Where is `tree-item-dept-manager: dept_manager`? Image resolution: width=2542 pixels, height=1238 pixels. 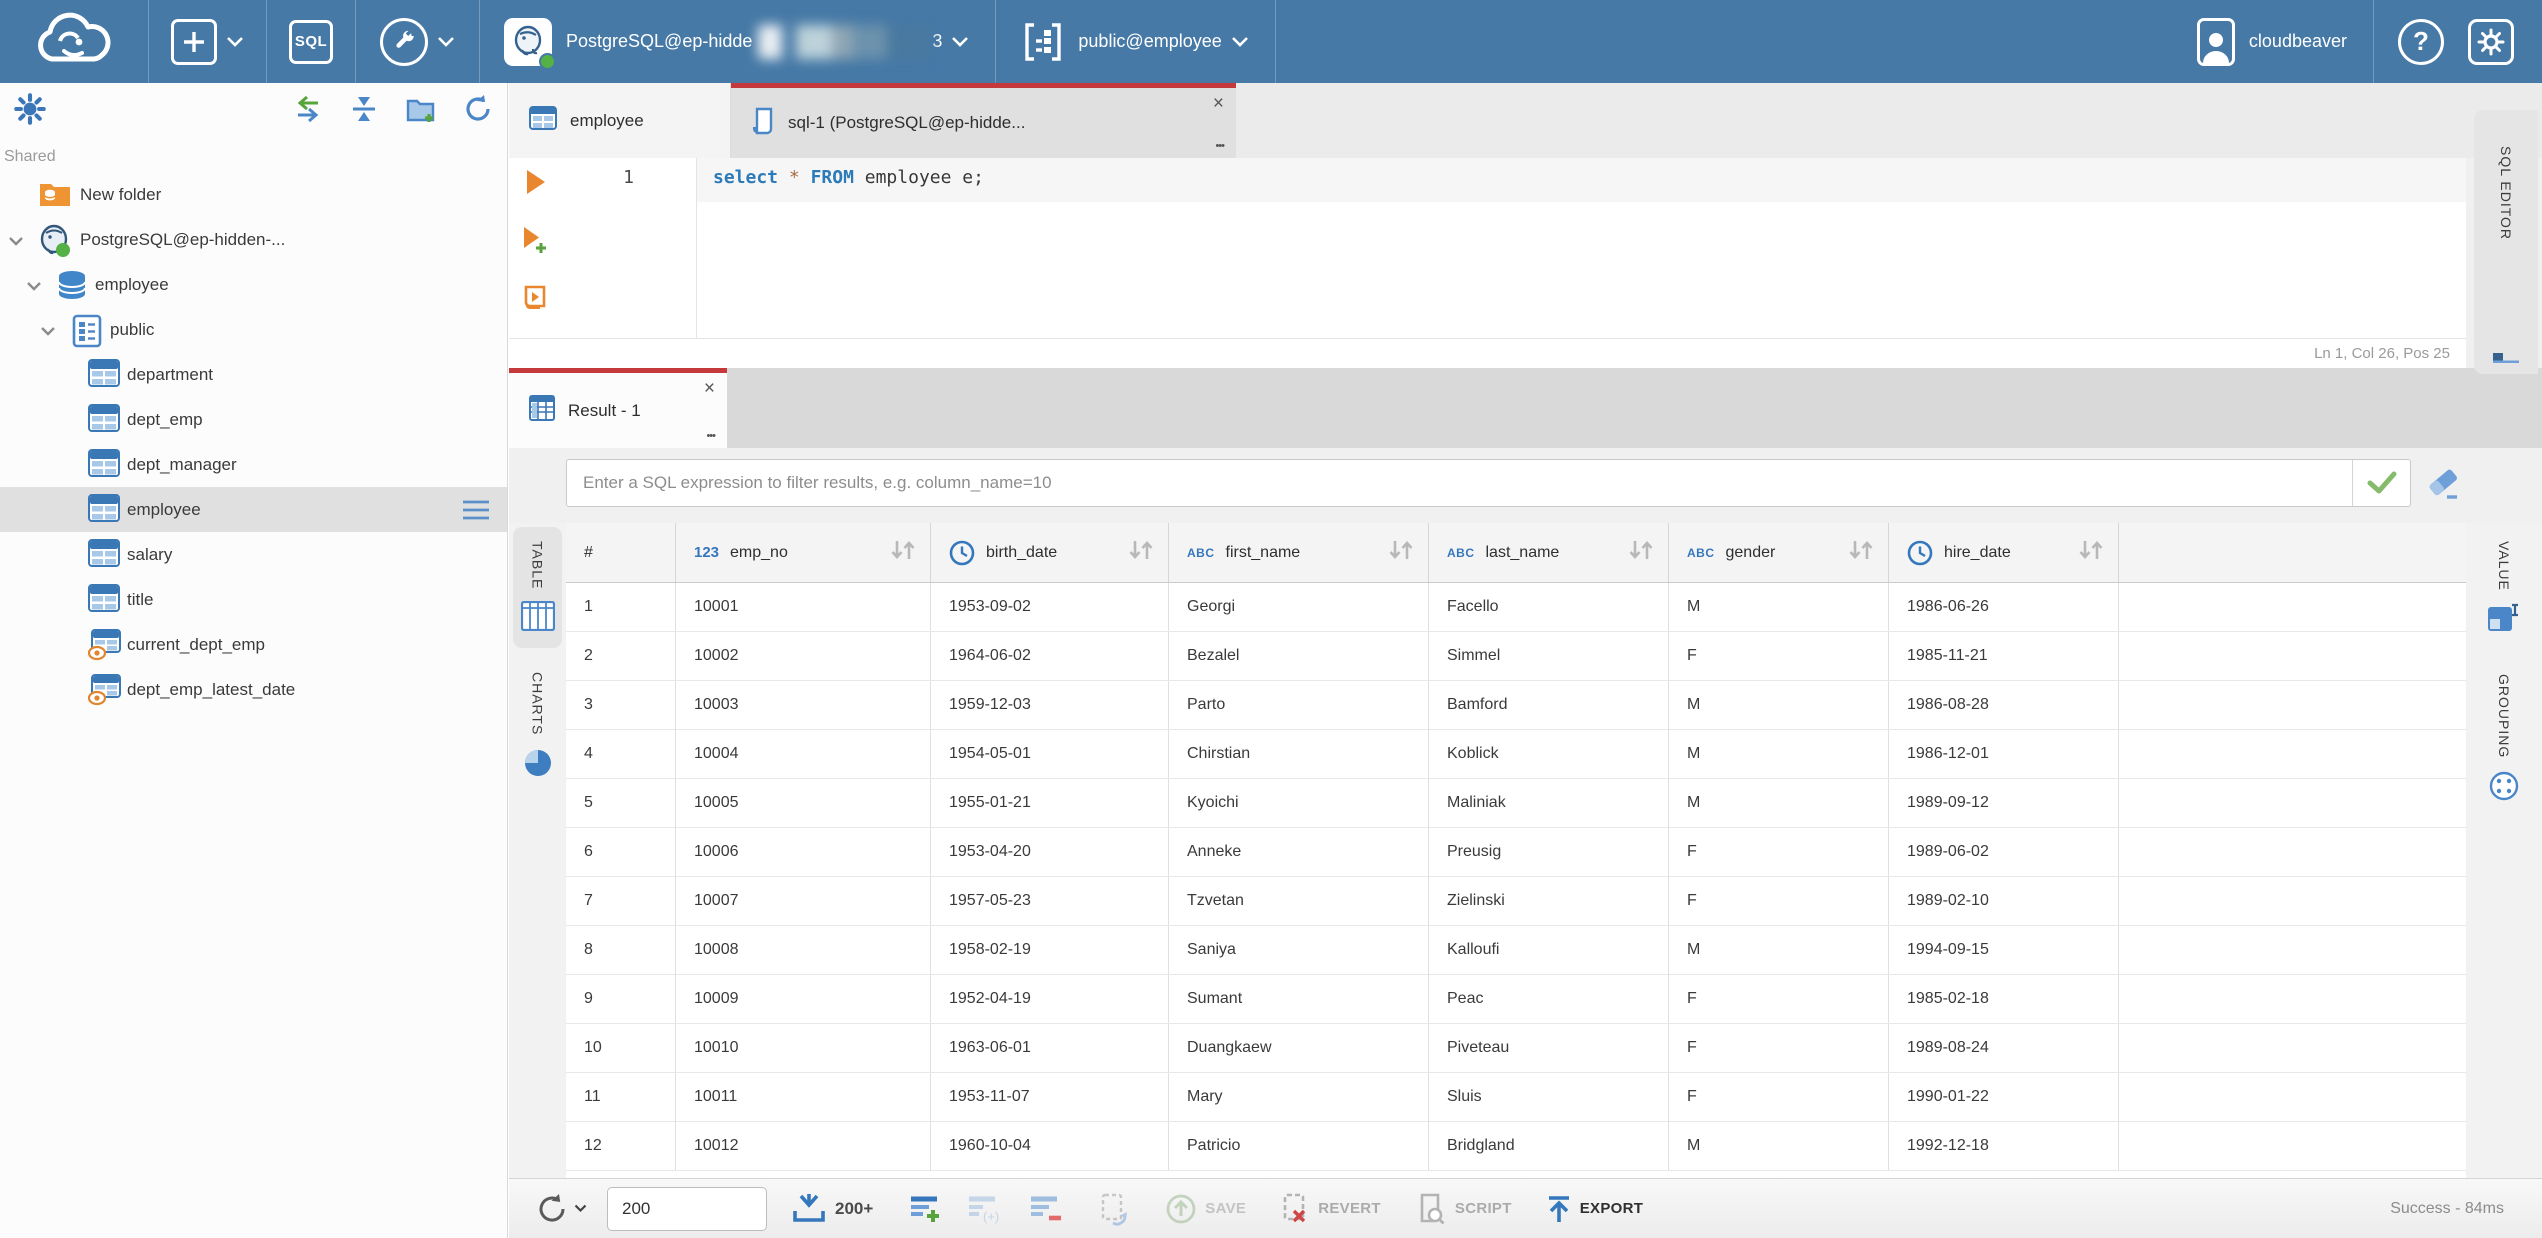 tree-item-dept-manager: dept_manager is located at coordinates (253, 464).